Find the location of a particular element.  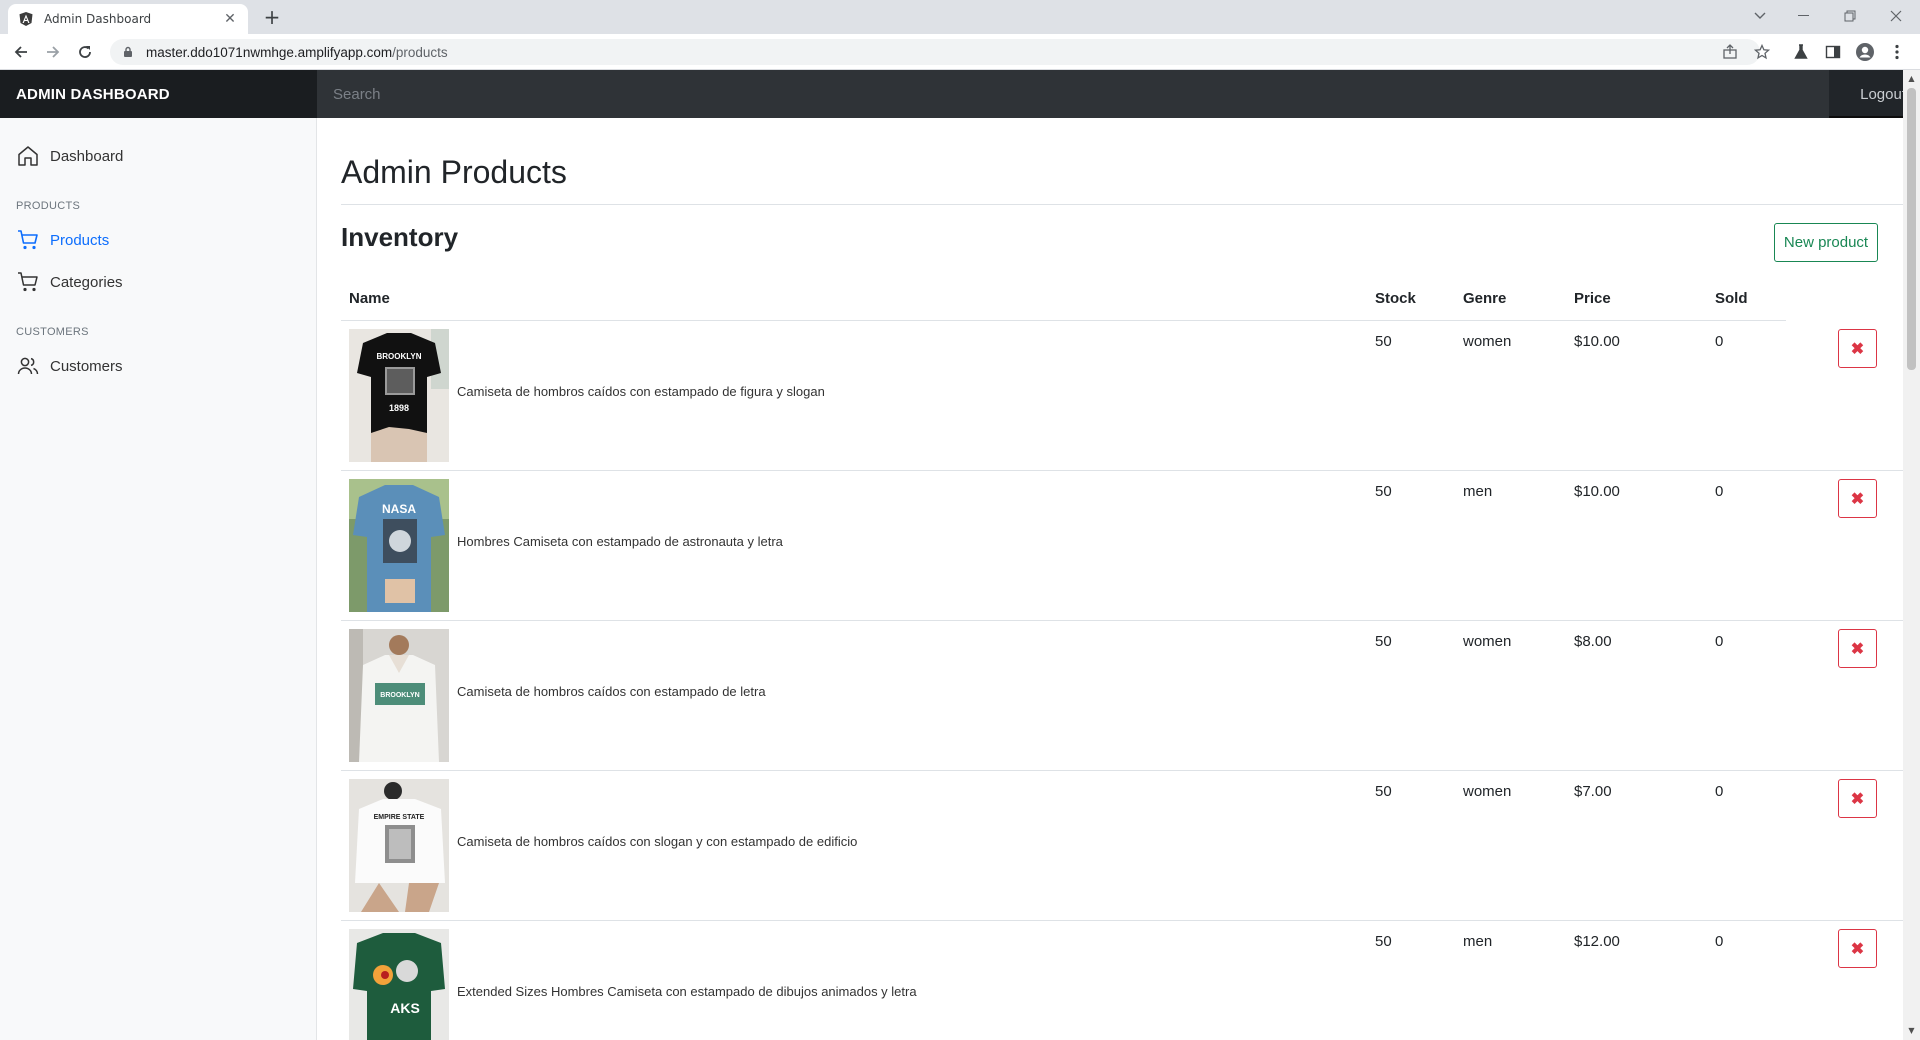

app-header: ADMIN DASHBOARD Logout is located at coordinates (960, 94).